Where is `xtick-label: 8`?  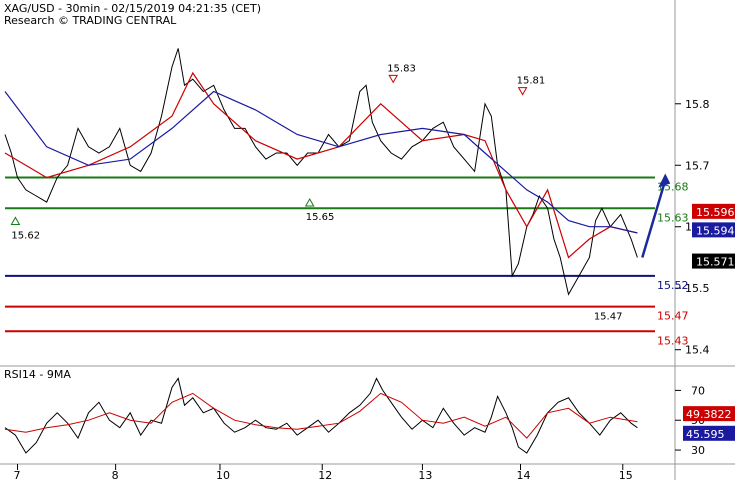 xtick-label: 8 is located at coordinates (115, 474).